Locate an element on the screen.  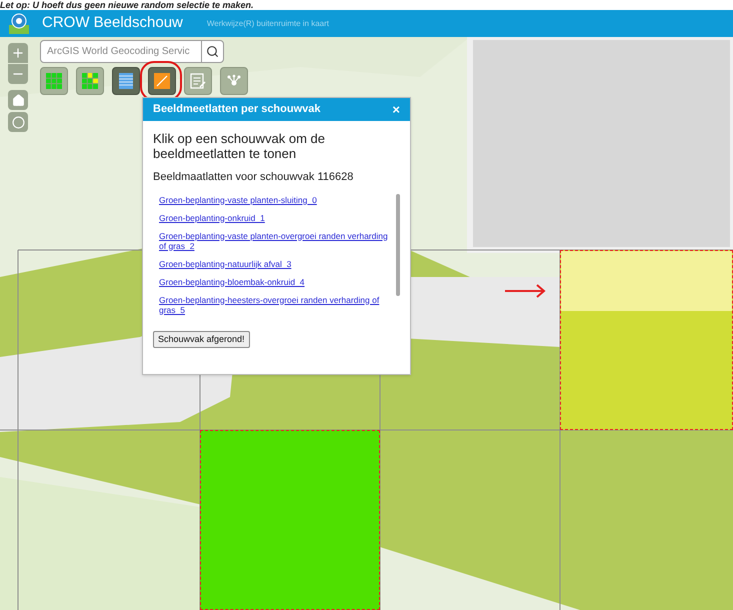
scale-link: Groen-beplanting-vaste planten-overgroei randen verharding of gras_2 is located at coordinates (276, 240).